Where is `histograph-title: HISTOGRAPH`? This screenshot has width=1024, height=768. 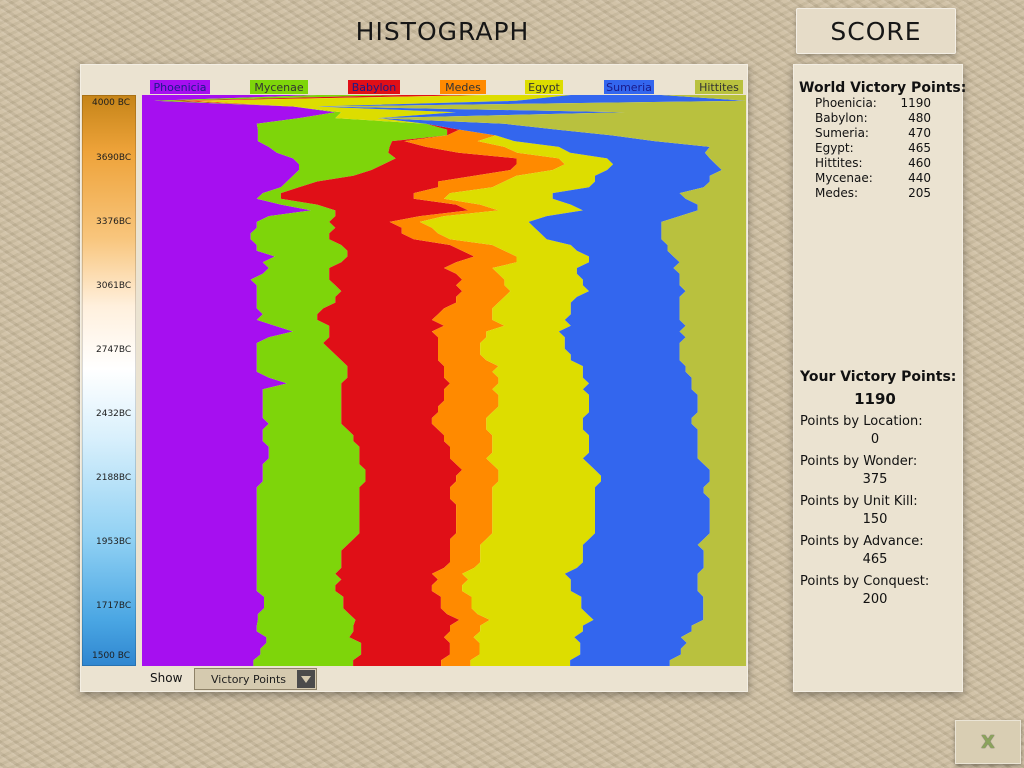 histograph-title: HISTOGRAPH is located at coordinates (442, 31).